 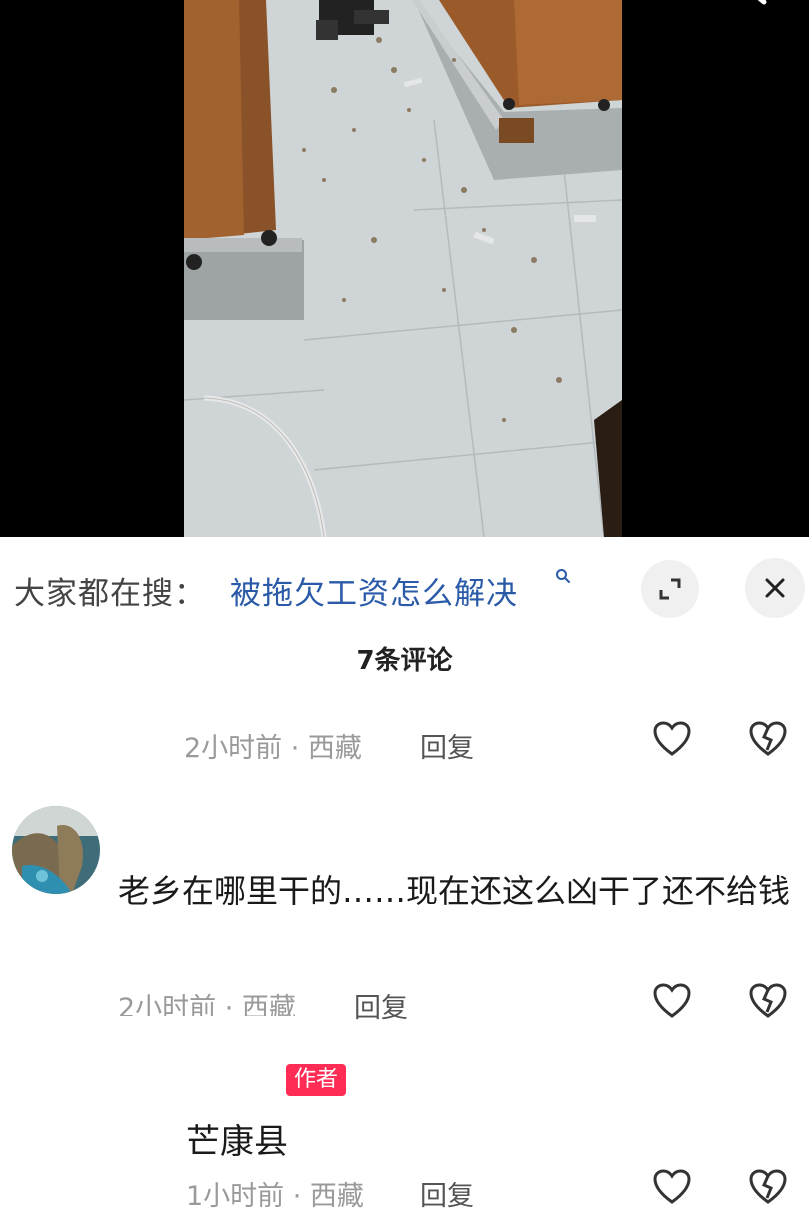 What do you see at coordinates (404, 661) in the screenshot?
I see `comments-count: 7条评论` at bounding box center [404, 661].